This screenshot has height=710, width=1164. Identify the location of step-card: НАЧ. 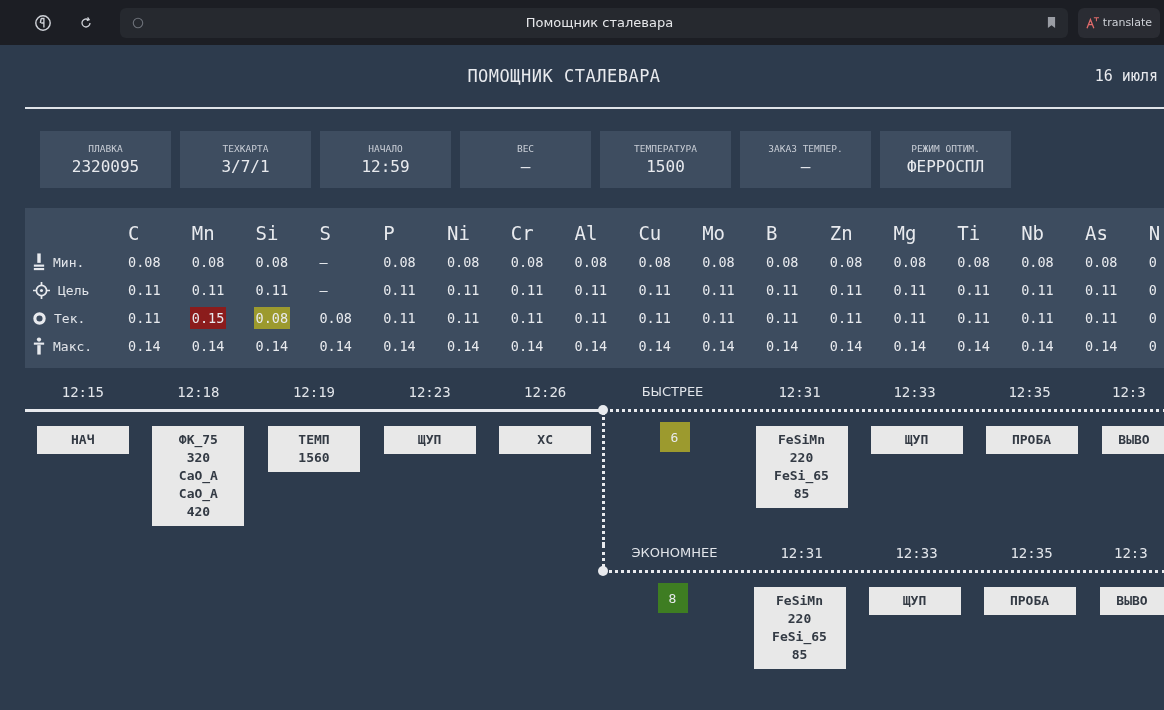
(82, 440).